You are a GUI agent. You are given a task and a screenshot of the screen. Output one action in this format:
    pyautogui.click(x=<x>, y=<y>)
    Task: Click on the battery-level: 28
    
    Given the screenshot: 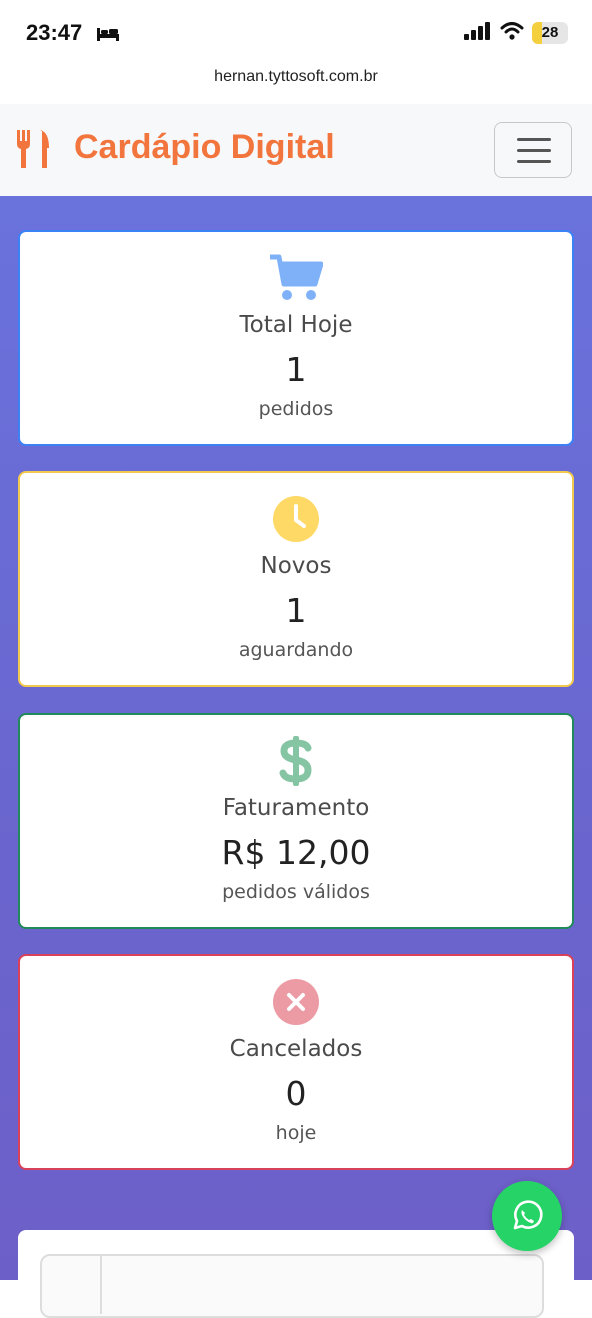 What is the action you would take?
    pyautogui.click(x=550, y=32)
    